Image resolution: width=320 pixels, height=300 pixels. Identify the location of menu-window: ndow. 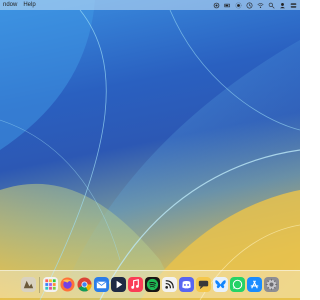
(10, 5).